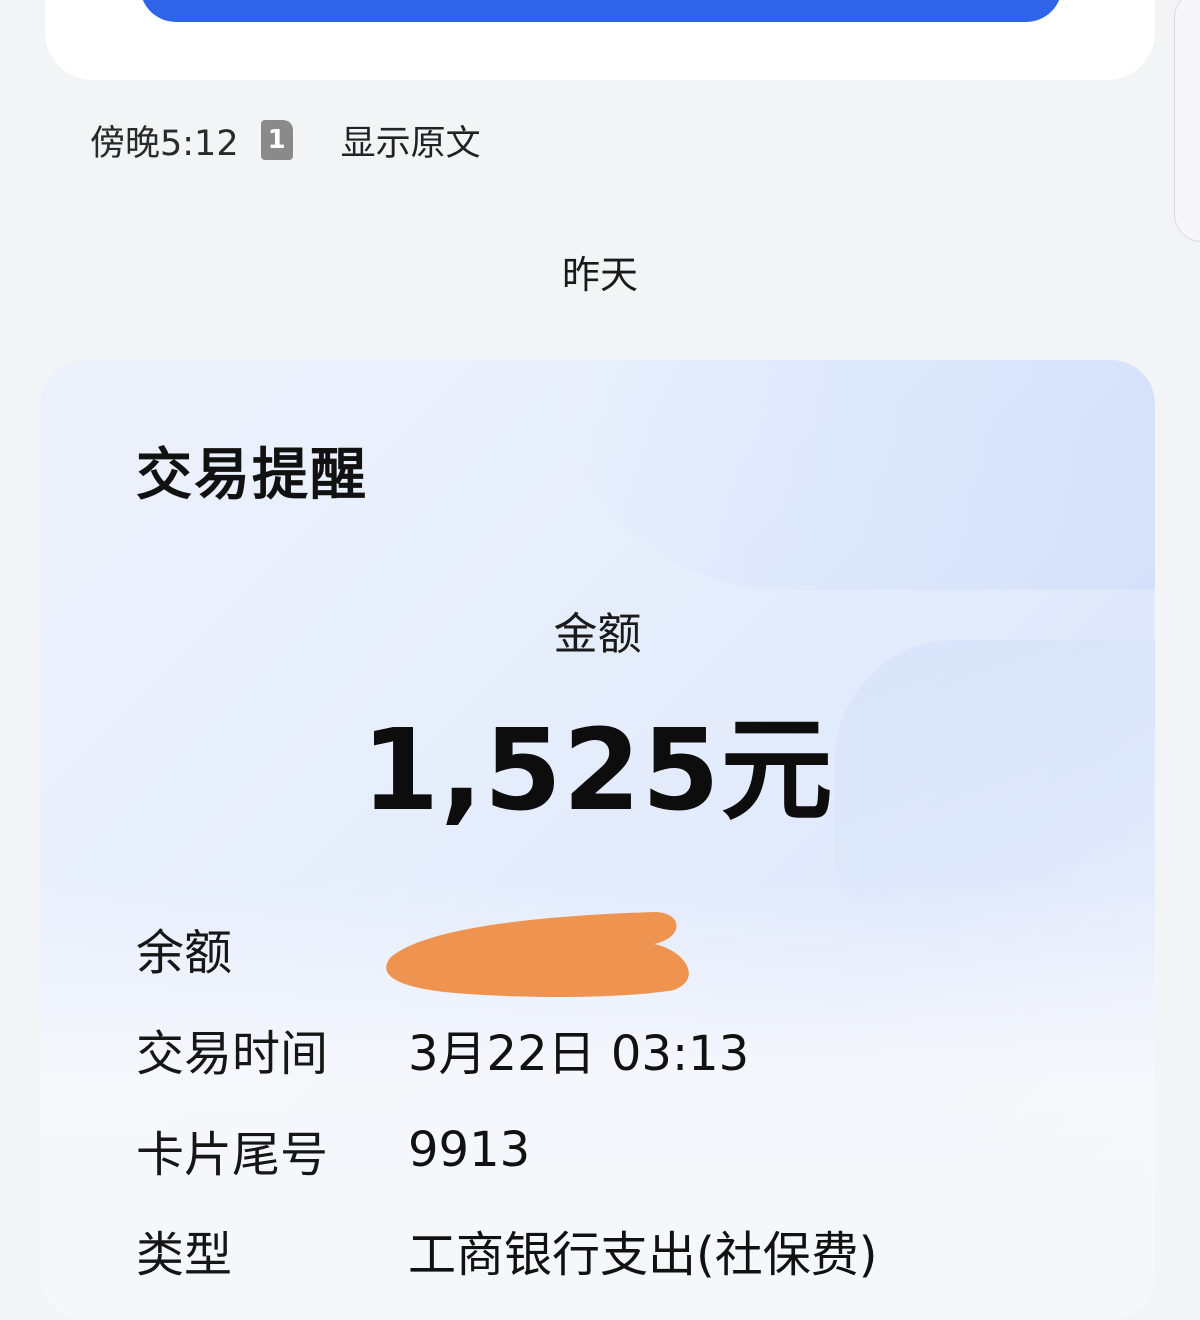 The width and height of the screenshot is (1200, 1320). Describe the element at coordinates (333, 1150) in the screenshot. I see `field-row-card-tail: 卡片尾号 9913` at that location.